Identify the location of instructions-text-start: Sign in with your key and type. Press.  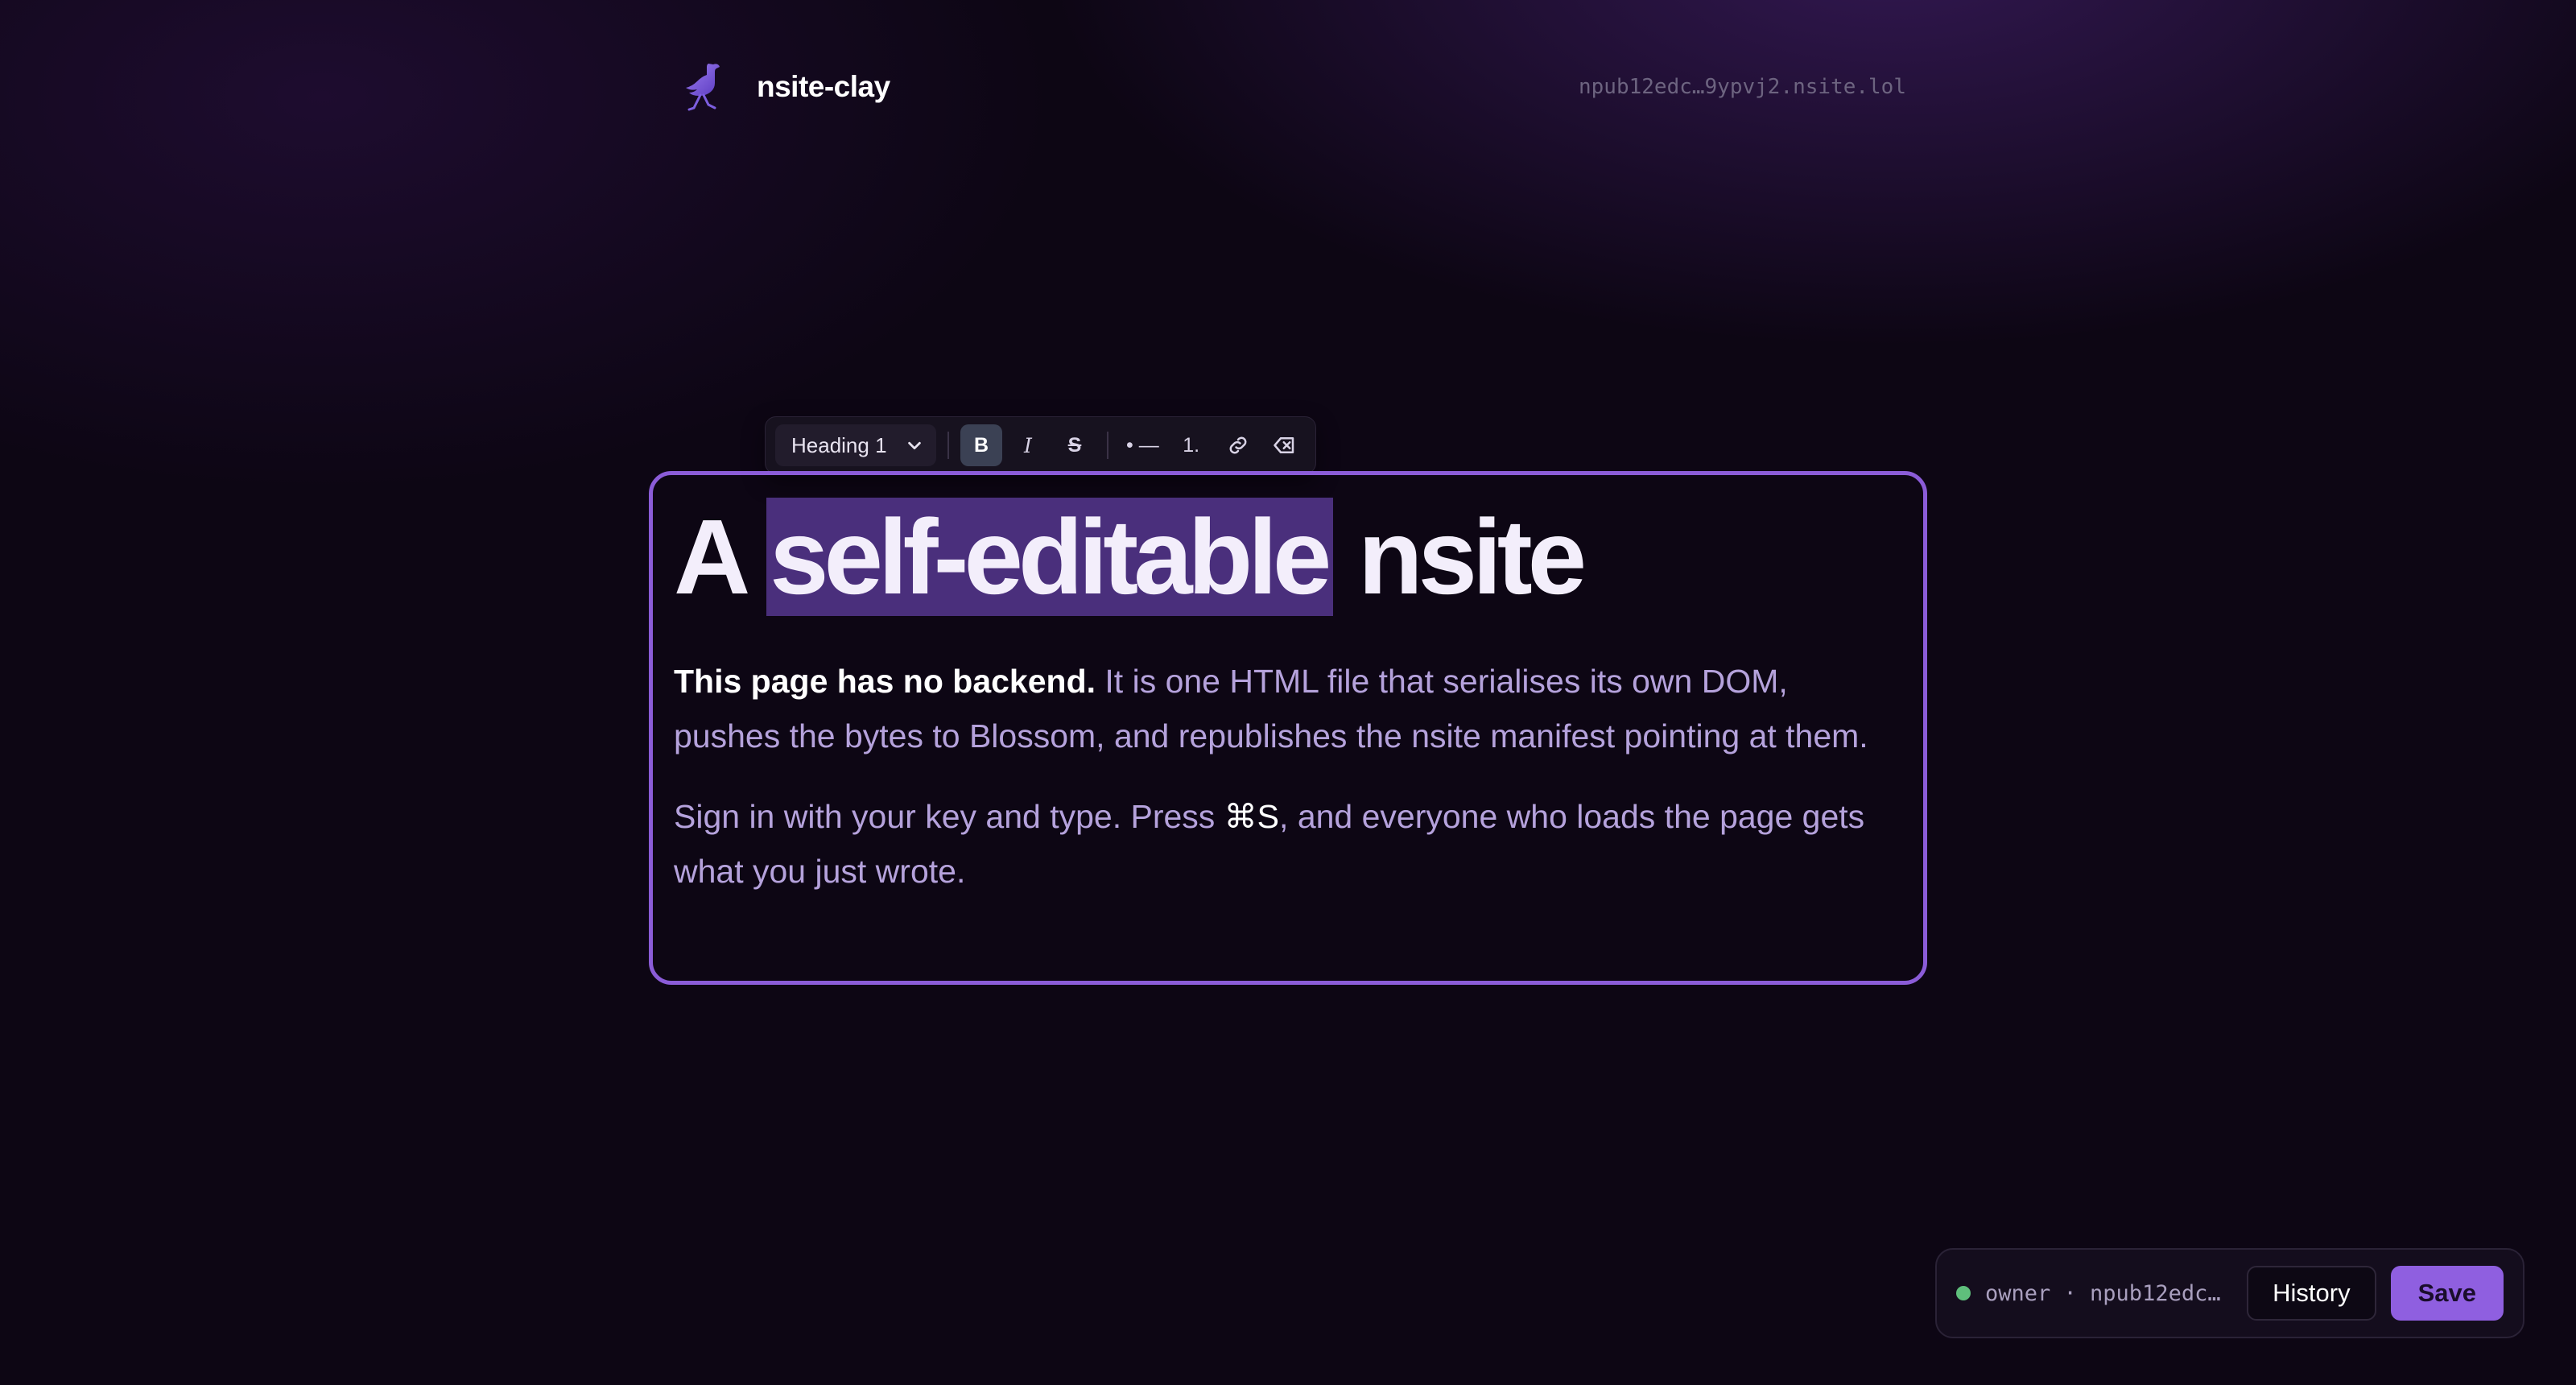
(949, 817).